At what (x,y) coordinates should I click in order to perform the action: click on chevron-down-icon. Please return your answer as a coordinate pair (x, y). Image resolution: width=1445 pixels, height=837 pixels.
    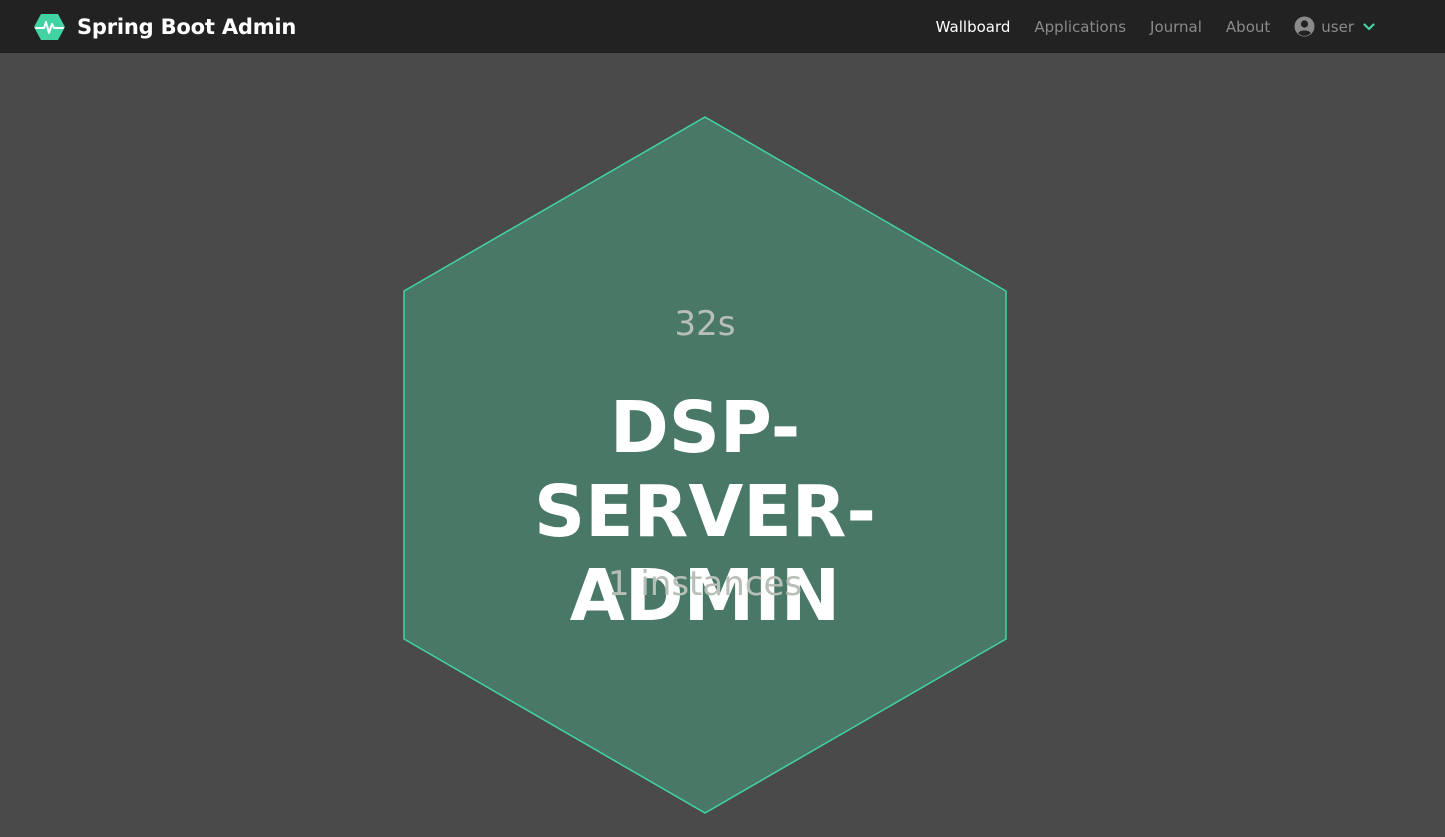
    Looking at the image, I should click on (1369, 26).